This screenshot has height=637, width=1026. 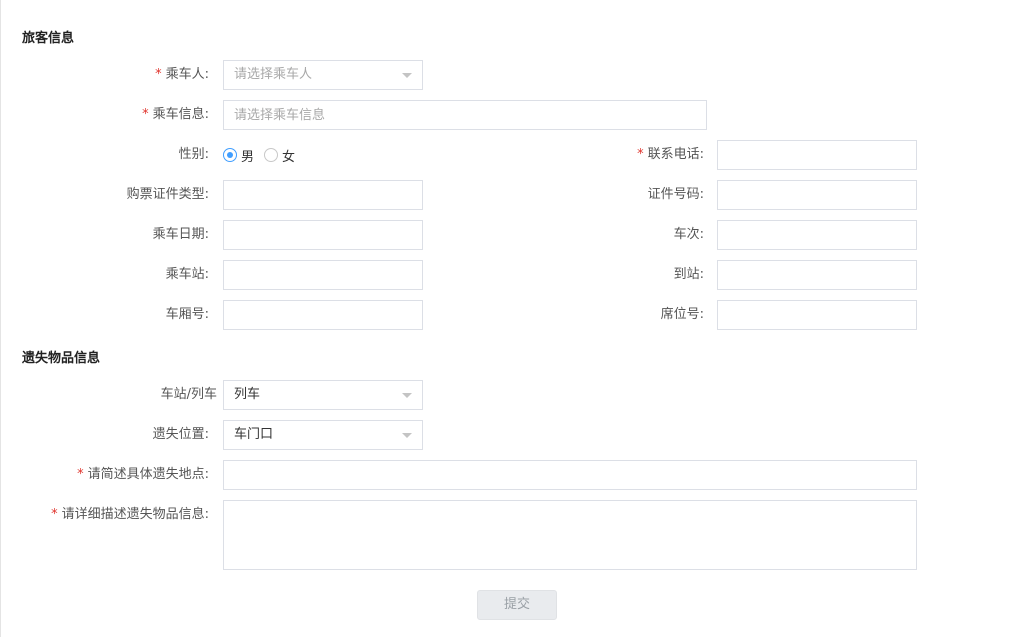 I want to click on id-type-label: 购票证件类型:, so click(x=167, y=194).